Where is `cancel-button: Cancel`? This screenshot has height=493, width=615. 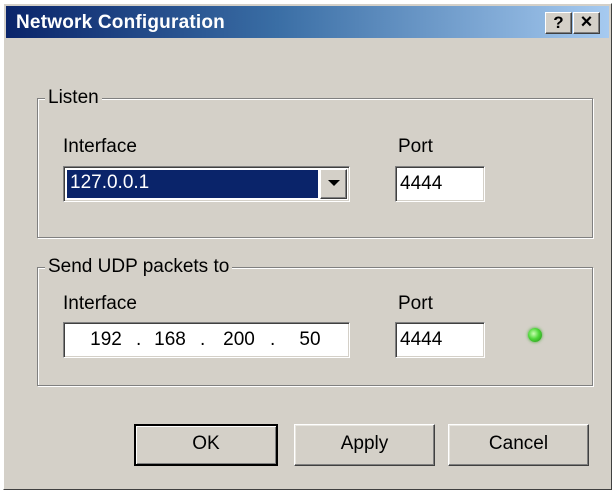
cancel-button: Cancel is located at coordinates (518, 445).